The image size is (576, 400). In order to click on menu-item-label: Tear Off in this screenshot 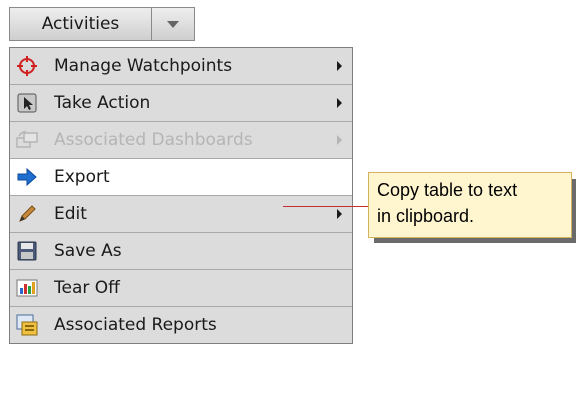, I will do `click(87, 288)`.